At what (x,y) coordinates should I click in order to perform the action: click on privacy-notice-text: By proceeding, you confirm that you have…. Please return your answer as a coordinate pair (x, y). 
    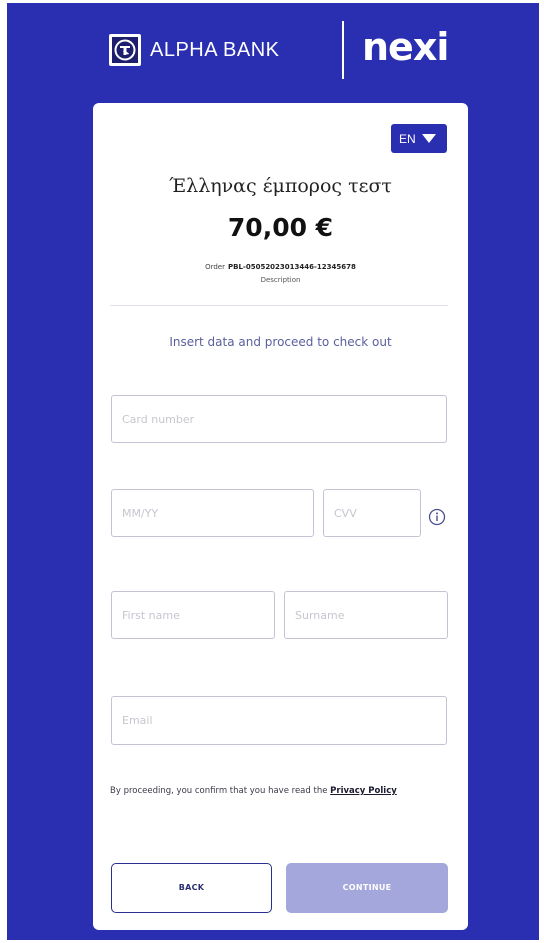
    Looking at the image, I should click on (219, 791).